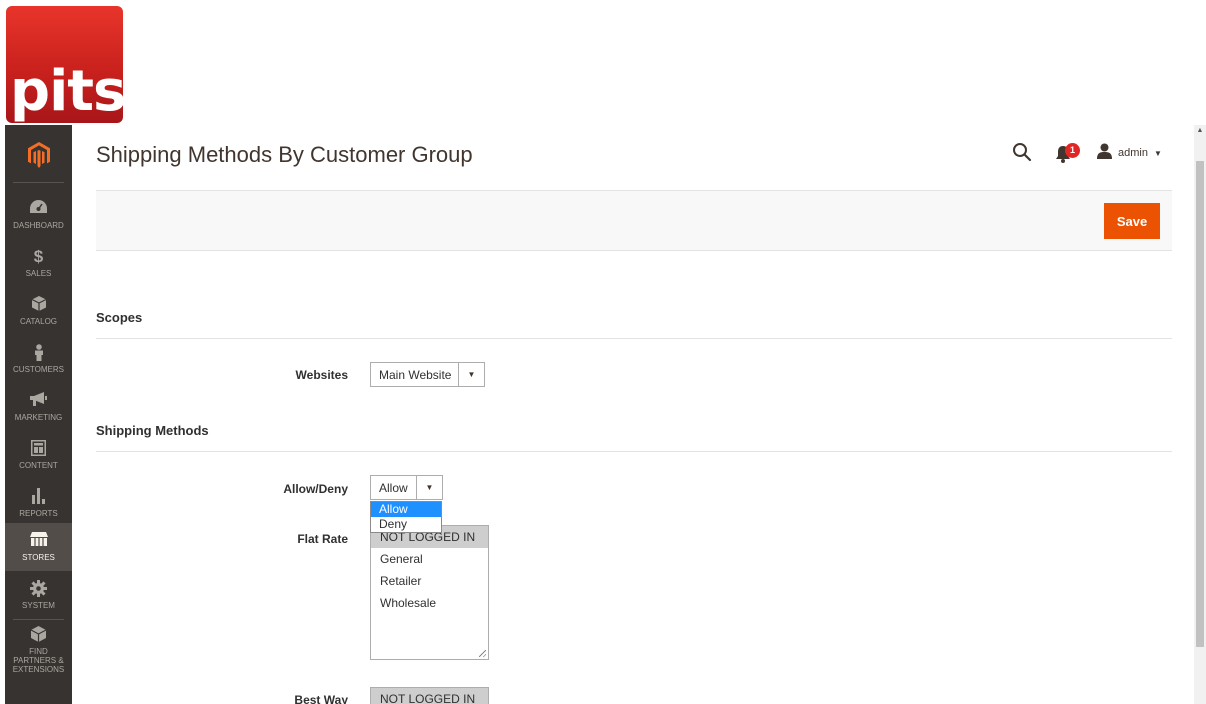  I want to click on cube-icon, so click(38, 635).